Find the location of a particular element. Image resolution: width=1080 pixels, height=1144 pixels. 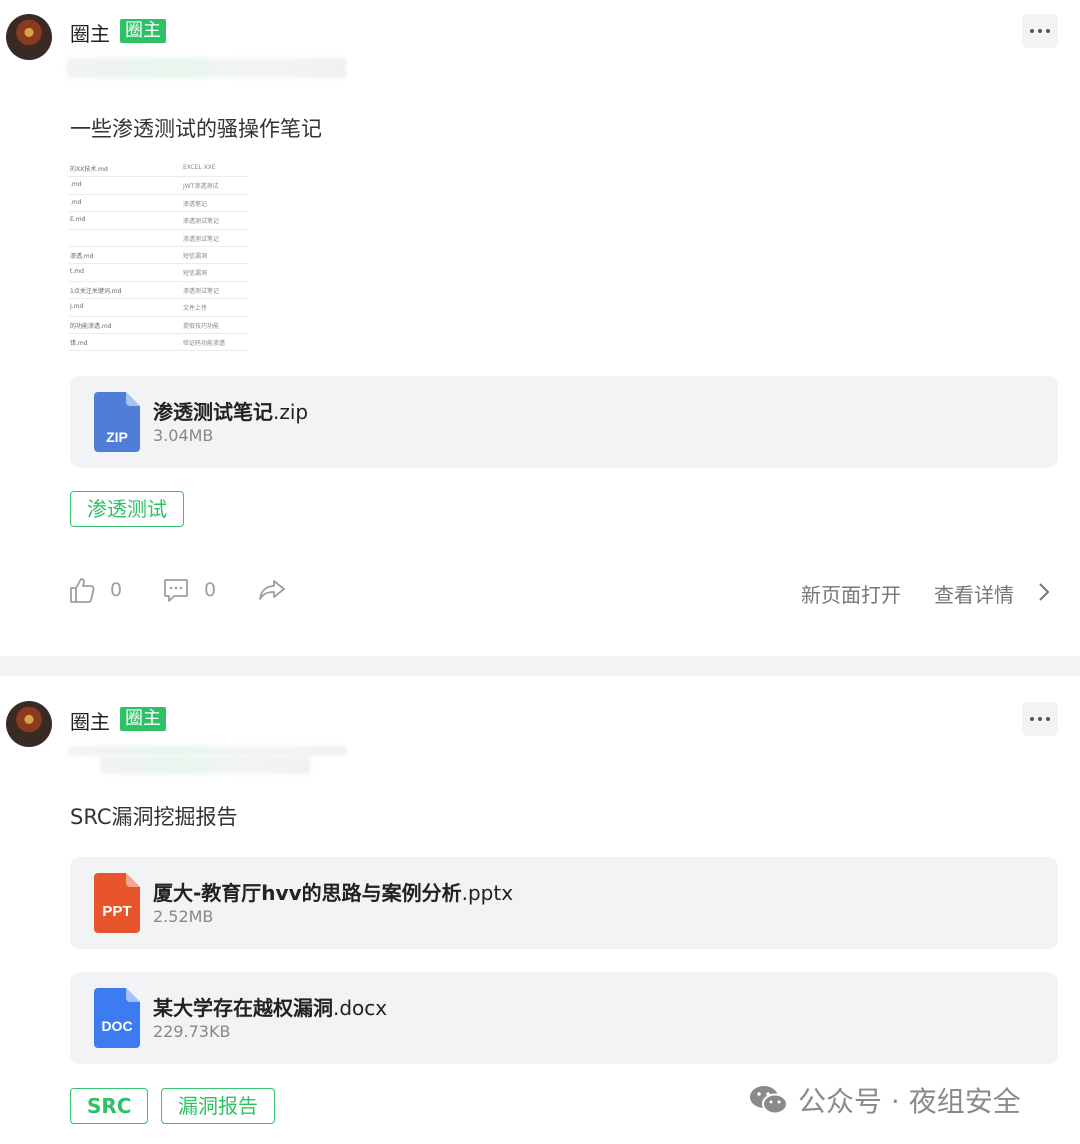

preview-filename: E.md is located at coordinates (78, 220).